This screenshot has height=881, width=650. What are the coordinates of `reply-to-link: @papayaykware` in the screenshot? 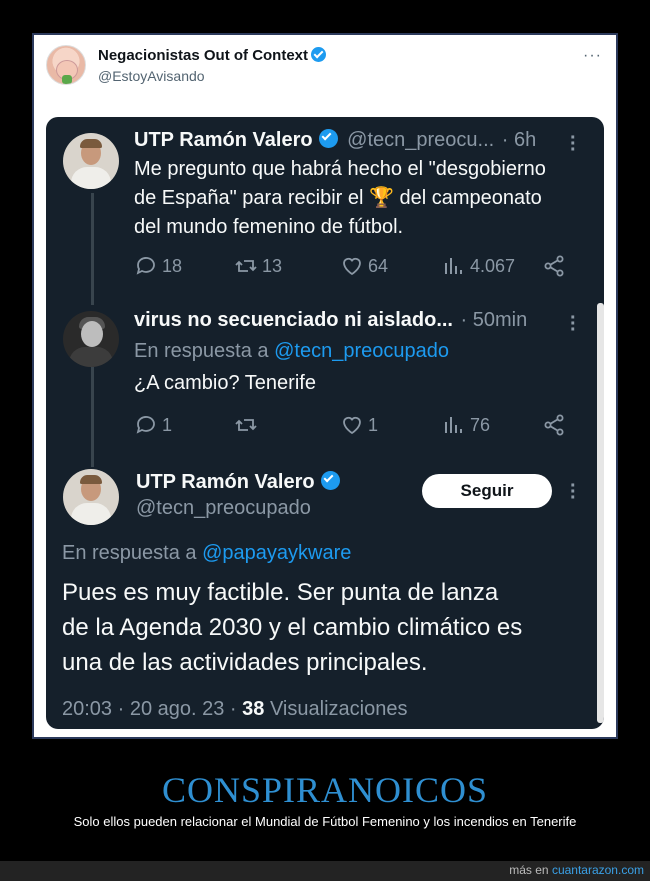 It's located at (276, 553).